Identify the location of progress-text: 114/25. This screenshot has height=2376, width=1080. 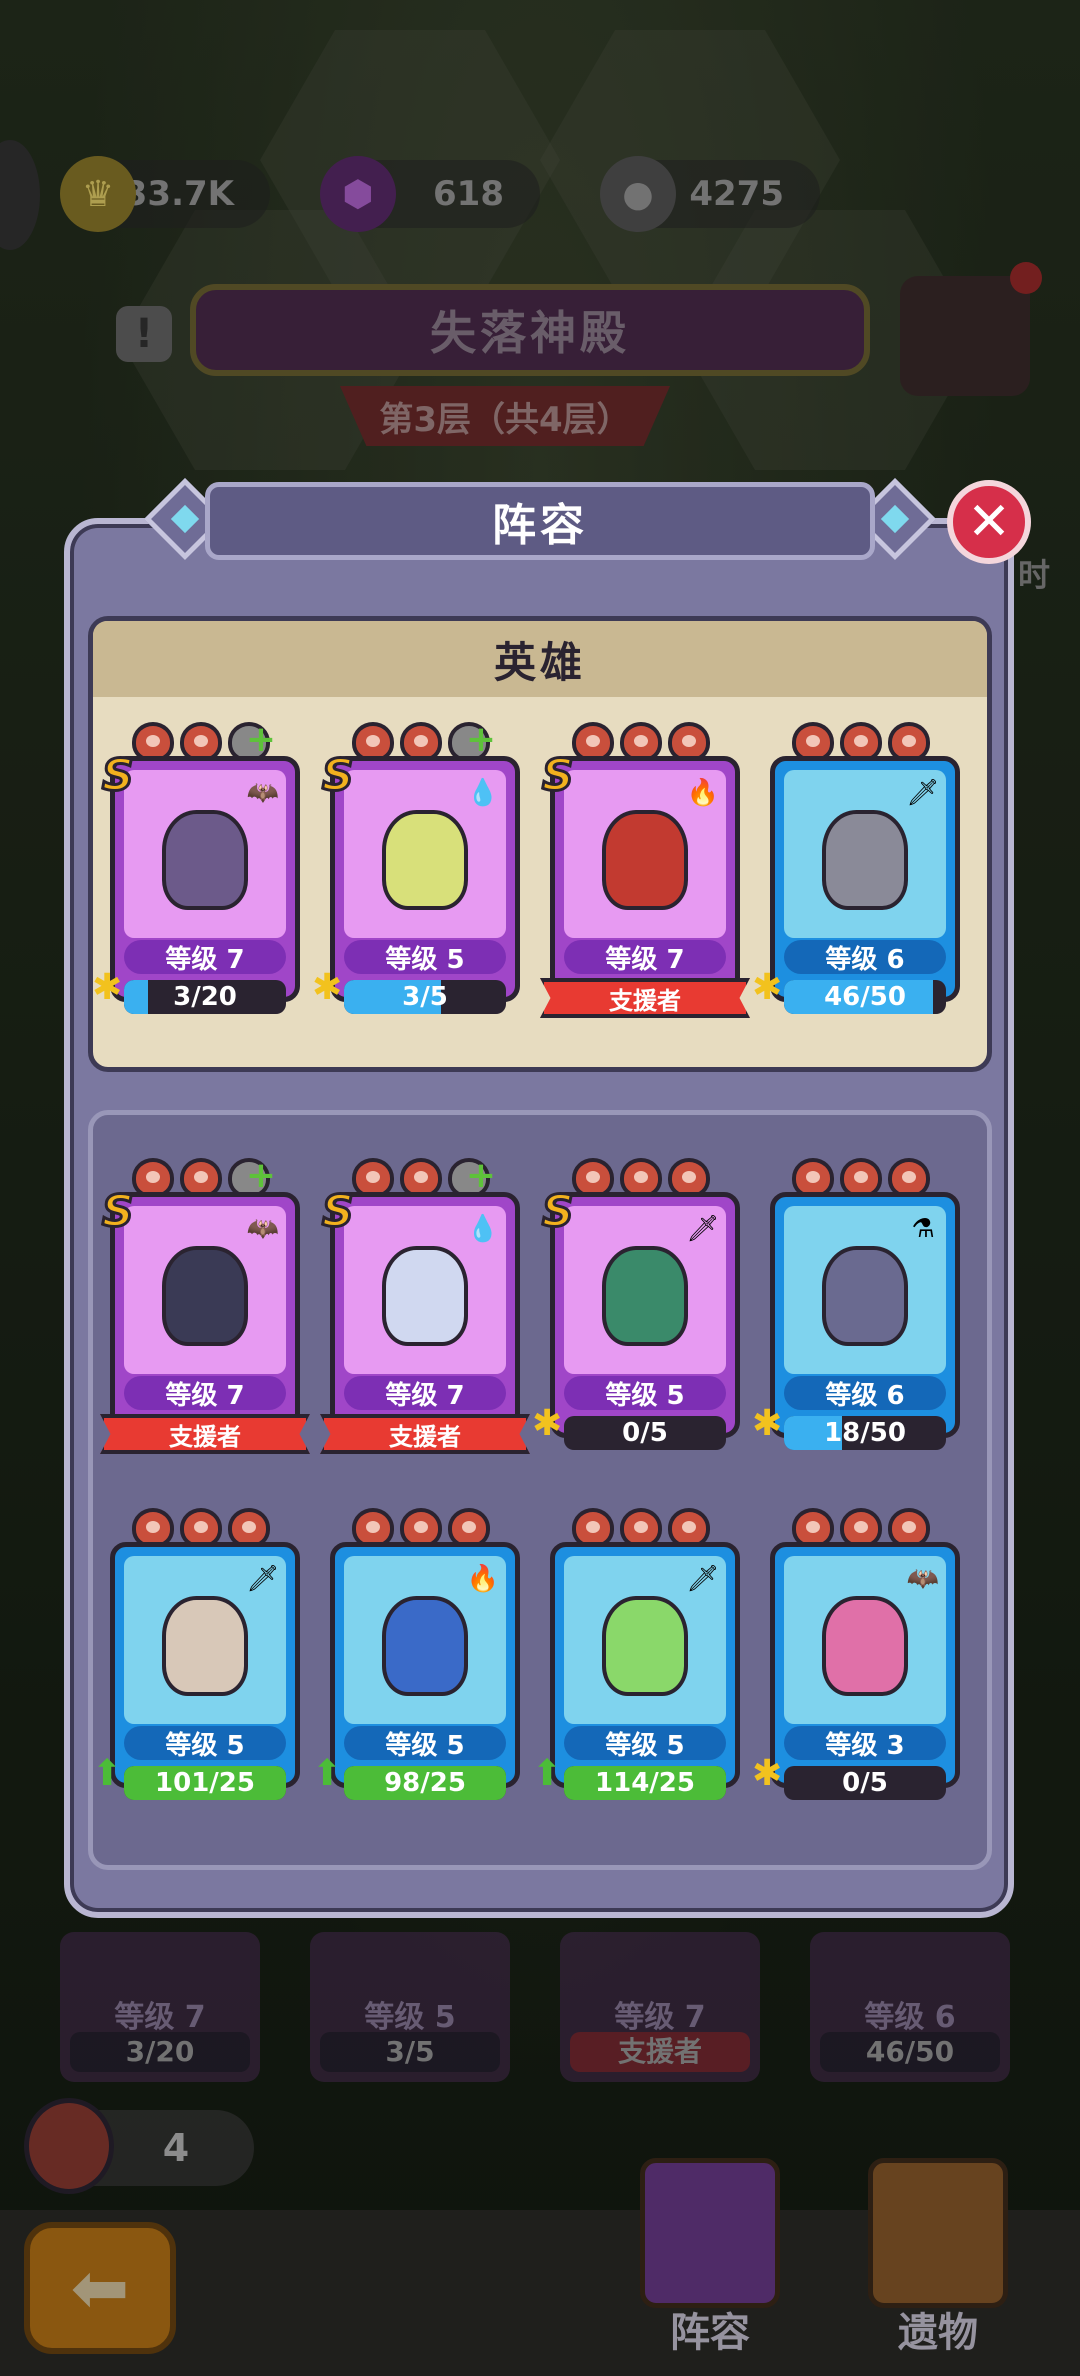
(645, 1783).